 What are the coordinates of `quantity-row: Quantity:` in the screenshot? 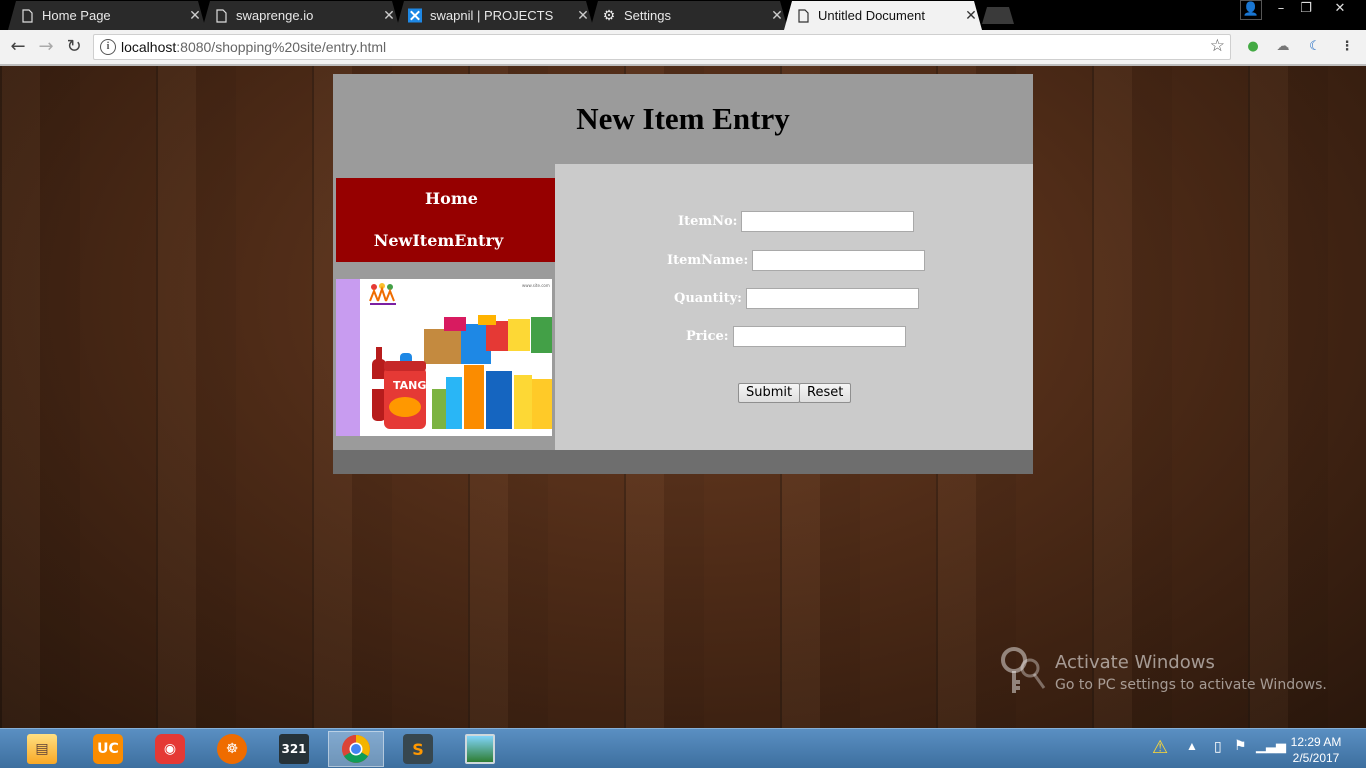 It's located at (796, 298).